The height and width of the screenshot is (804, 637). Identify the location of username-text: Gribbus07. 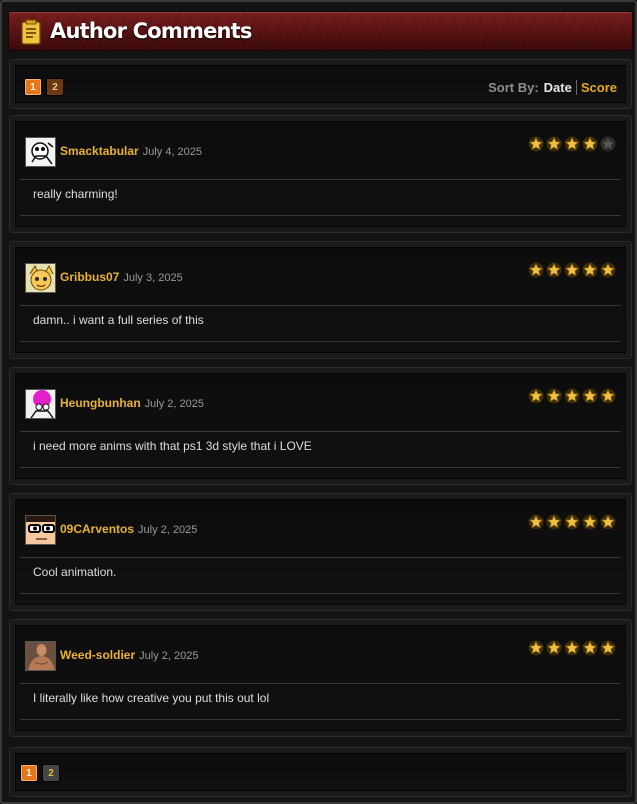
(89, 277).